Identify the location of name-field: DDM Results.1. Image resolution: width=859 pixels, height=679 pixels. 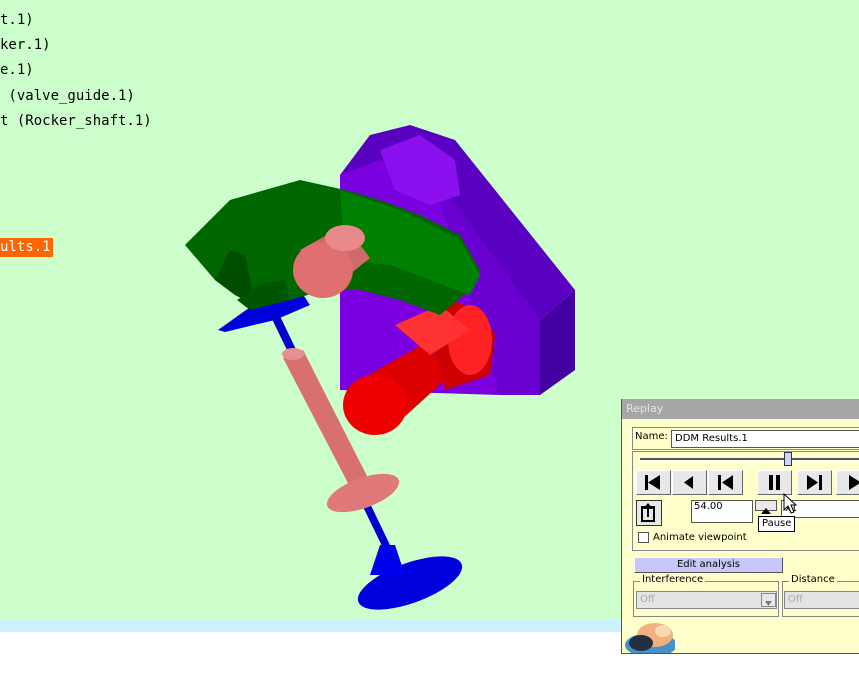
(765, 439).